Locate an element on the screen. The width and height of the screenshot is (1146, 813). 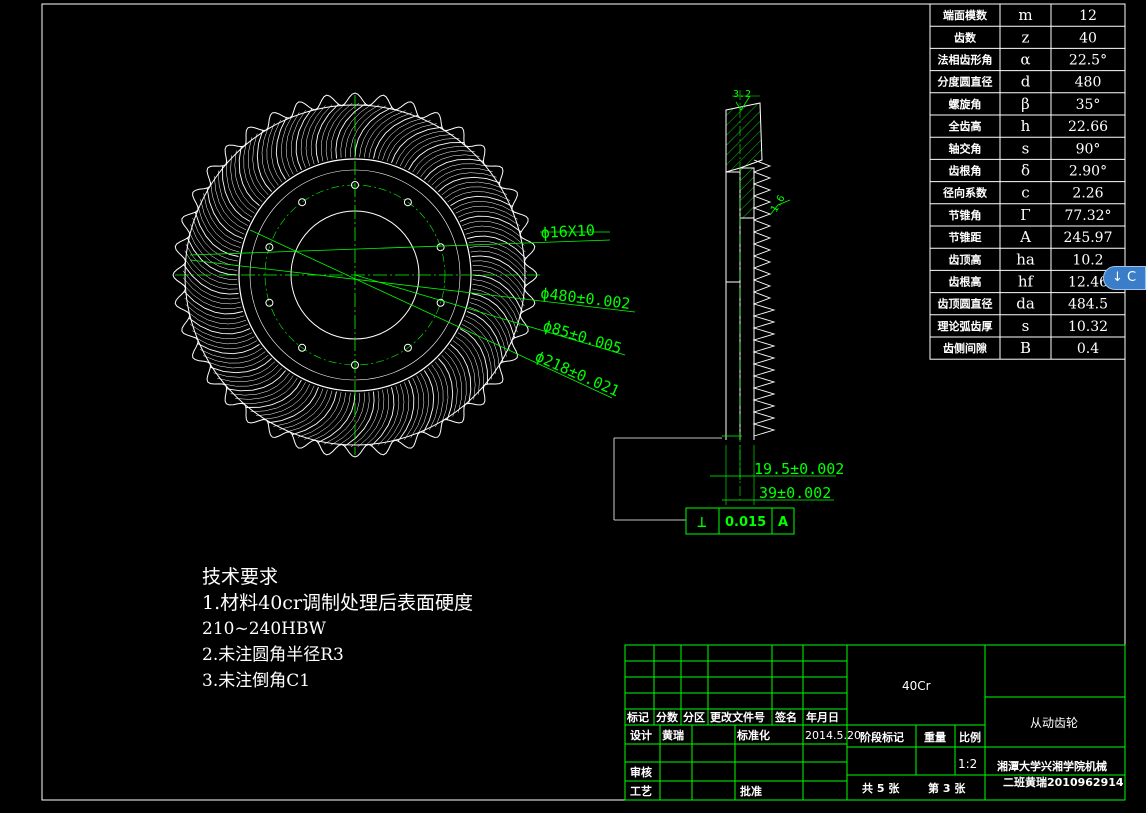
param-name: 齿侧间隙 is located at coordinates (965, 348).